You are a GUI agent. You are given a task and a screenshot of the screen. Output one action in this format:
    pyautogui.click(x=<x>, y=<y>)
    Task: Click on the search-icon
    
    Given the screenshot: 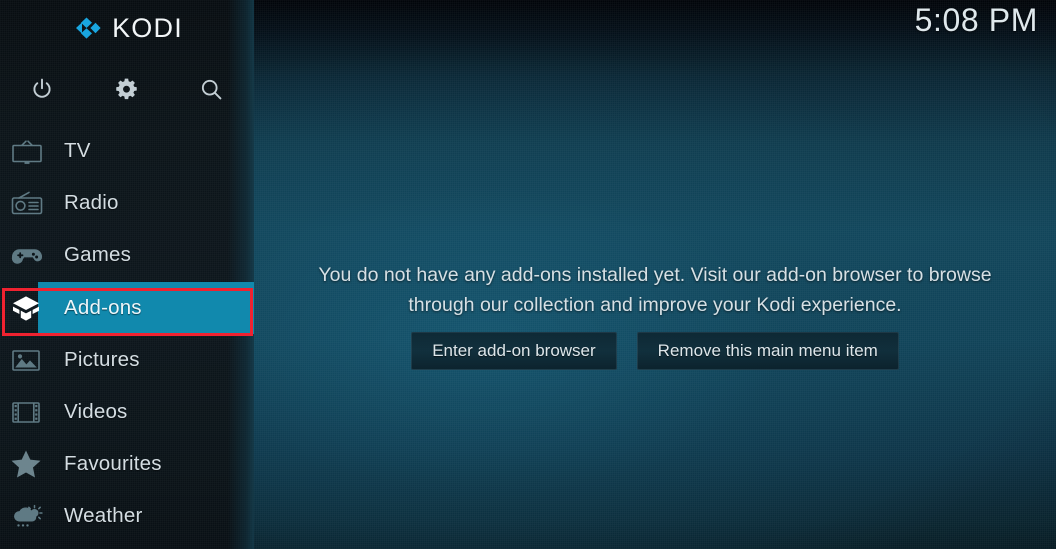 What is the action you would take?
    pyautogui.click(x=211, y=89)
    